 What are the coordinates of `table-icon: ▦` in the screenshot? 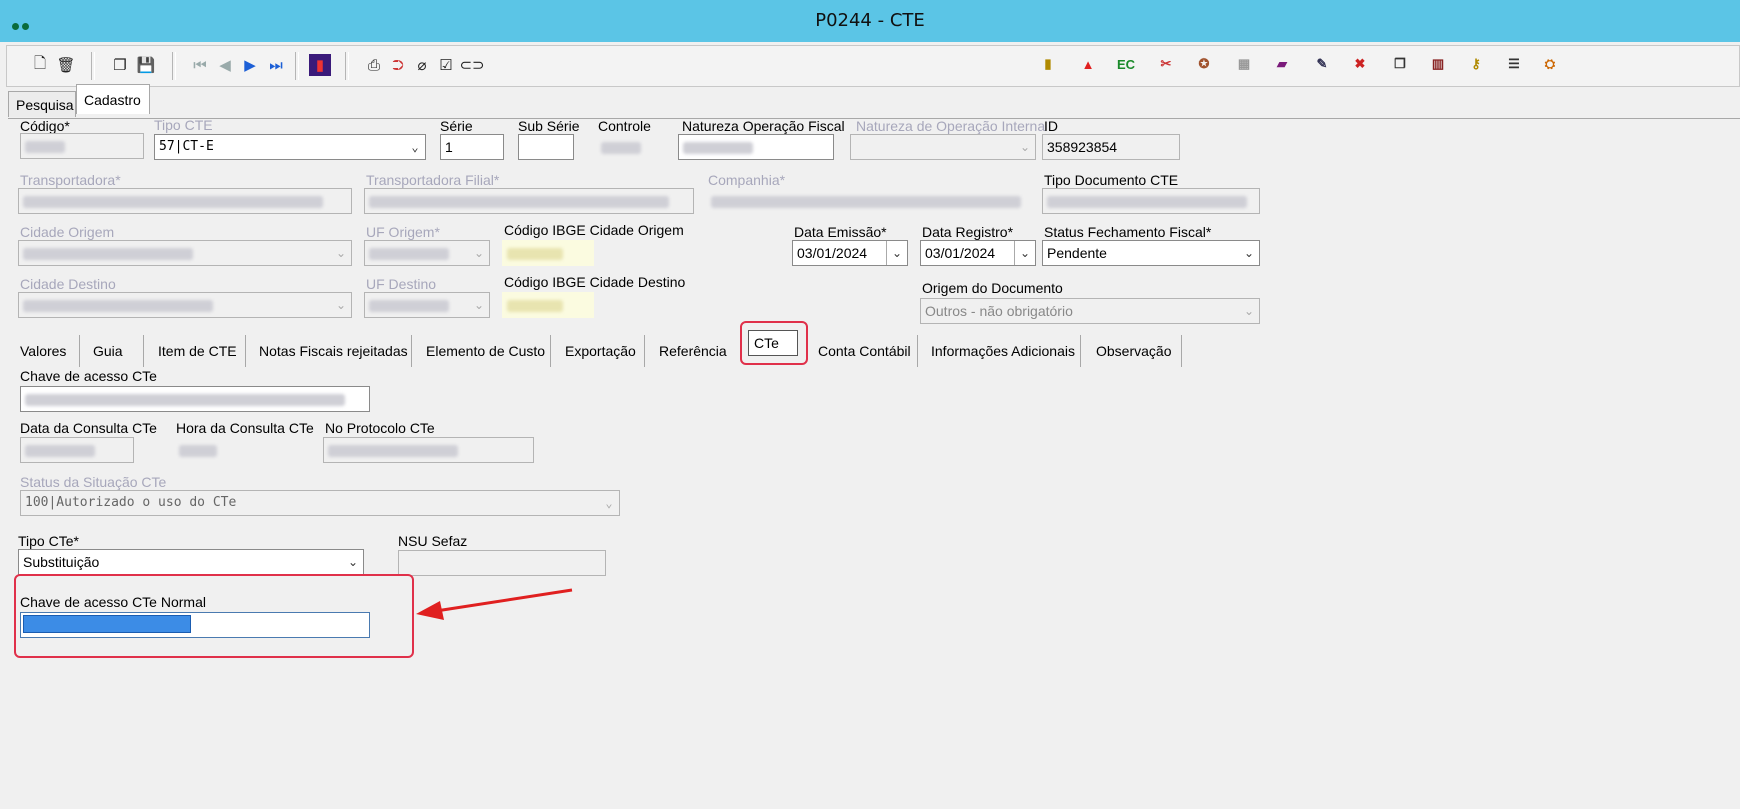 It's located at (1244, 64).